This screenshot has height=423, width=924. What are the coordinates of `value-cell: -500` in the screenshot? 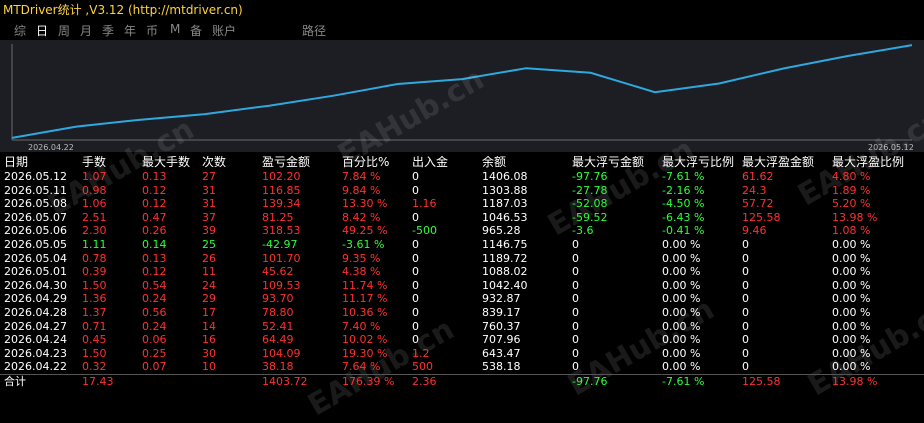 It's located at (424, 231).